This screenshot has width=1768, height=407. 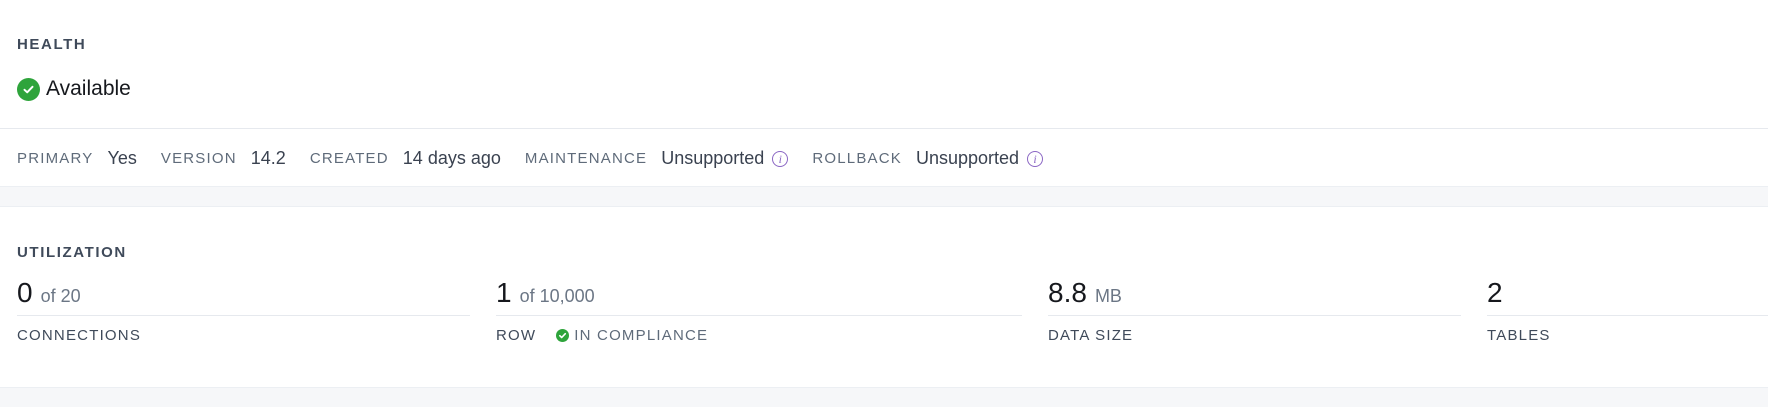 What do you see at coordinates (884, 397) in the screenshot?
I see `bottom-separator` at bounding box center [884, 397].